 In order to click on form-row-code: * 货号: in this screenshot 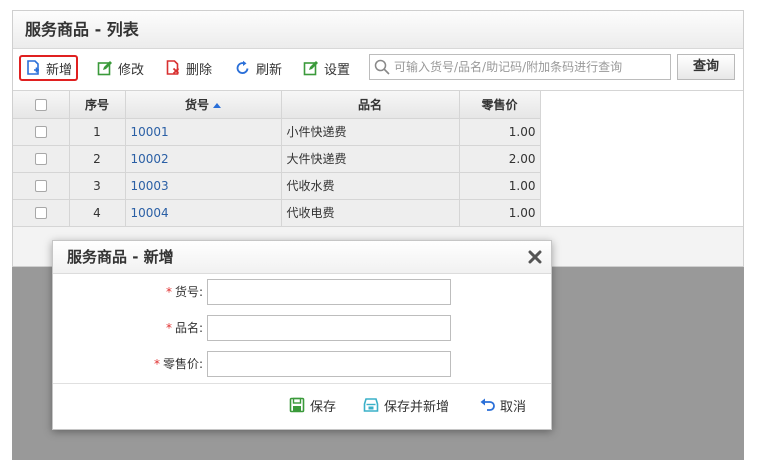, I will do `click(302, 292)`.